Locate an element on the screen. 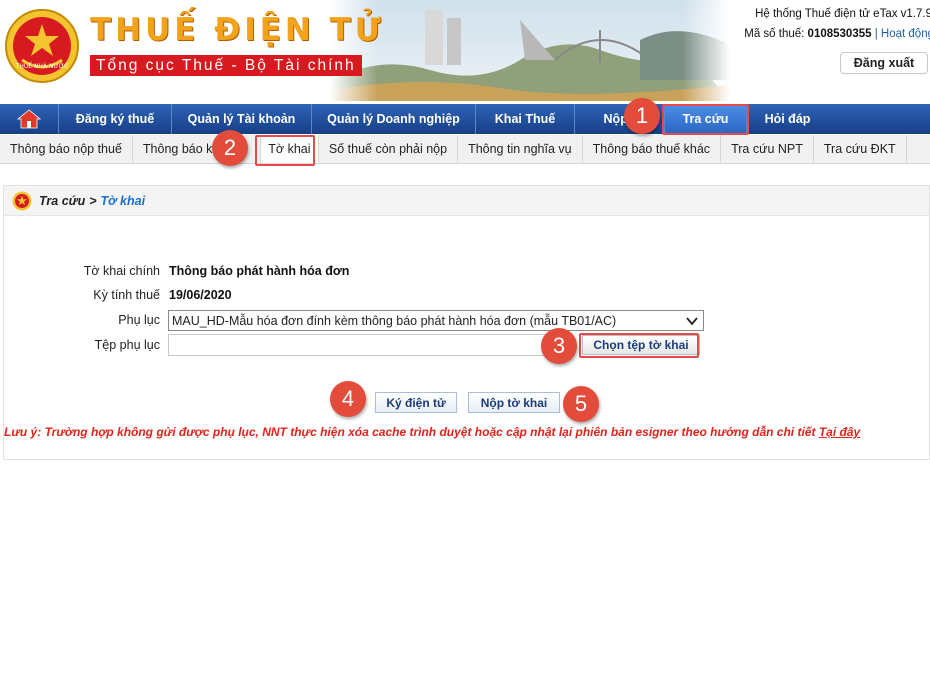 The height and width of the screenshot is (677, 930). nav-item-tax-declaration: Khai Thuế is located at coordinates (524, 119).